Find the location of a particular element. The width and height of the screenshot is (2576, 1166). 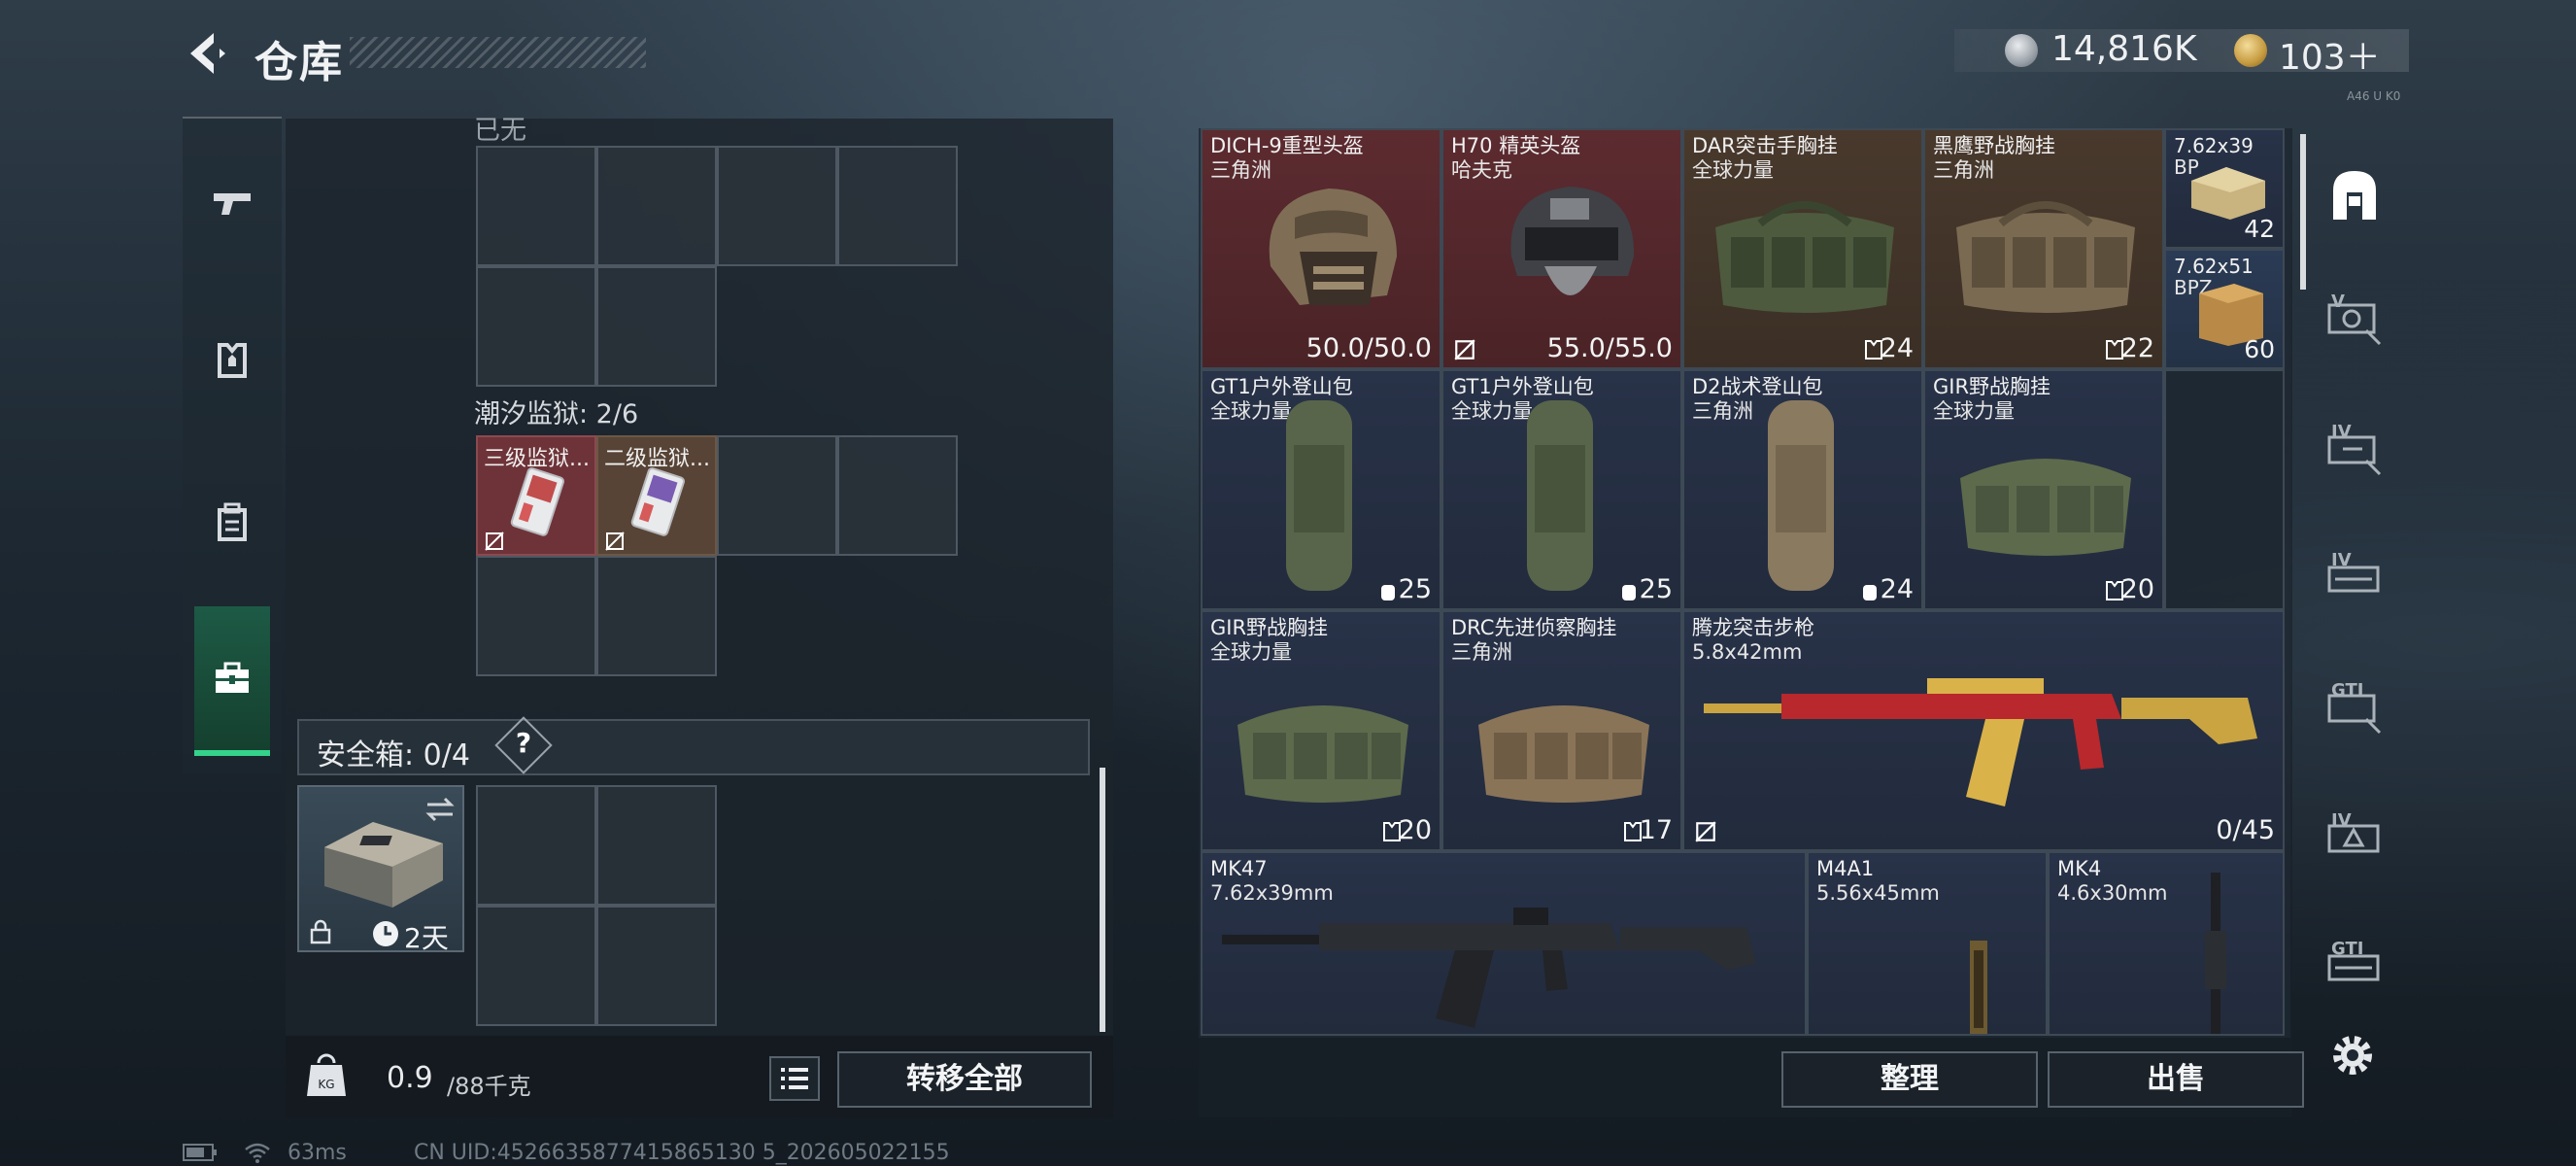

durability-value: 55.0/55.0 is located at coordinates (1609, 348).